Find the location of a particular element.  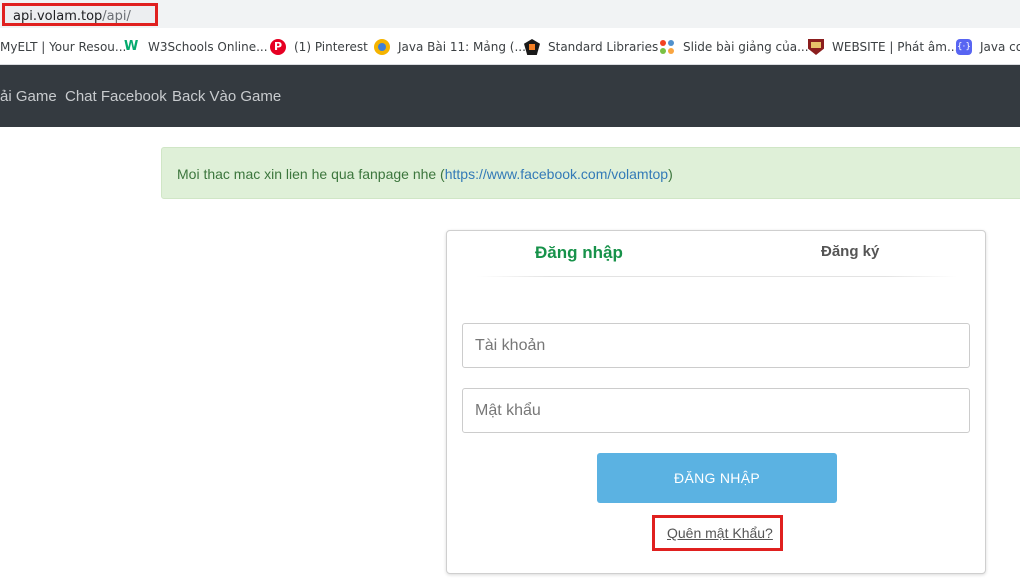

java-icon is located at coordinates (382, 47).